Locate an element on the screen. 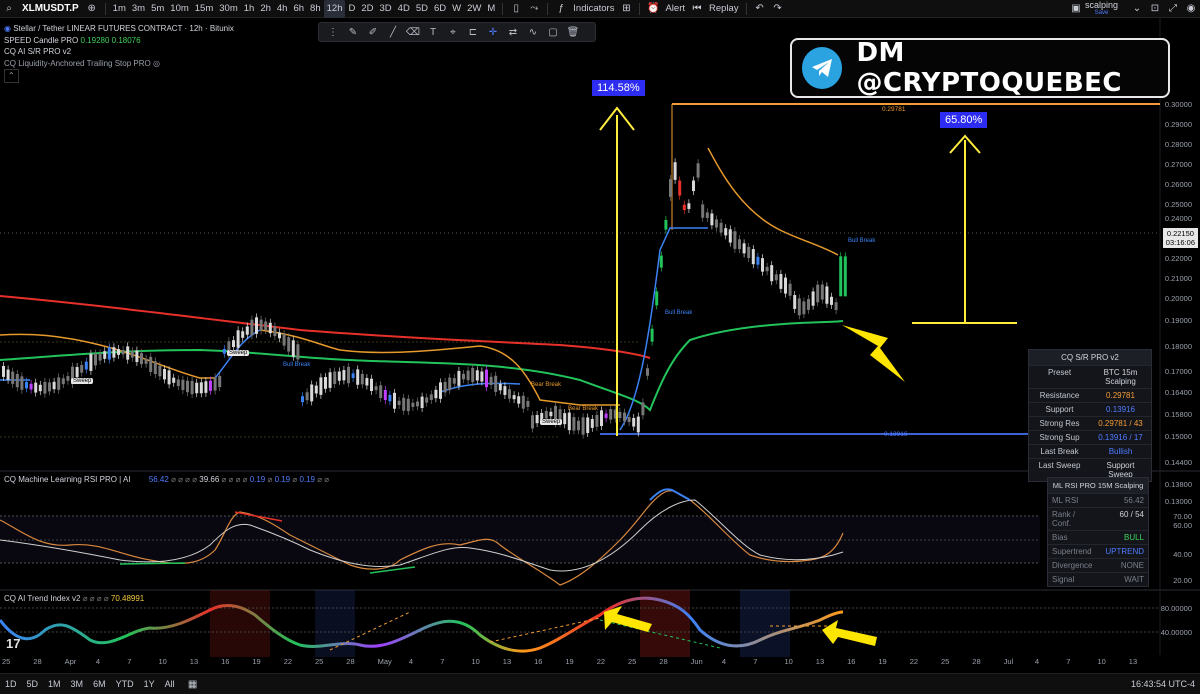 This screenshot has width=1200, height=694. ml-row-value: 56.42 is located at coordinates (1133, 500).